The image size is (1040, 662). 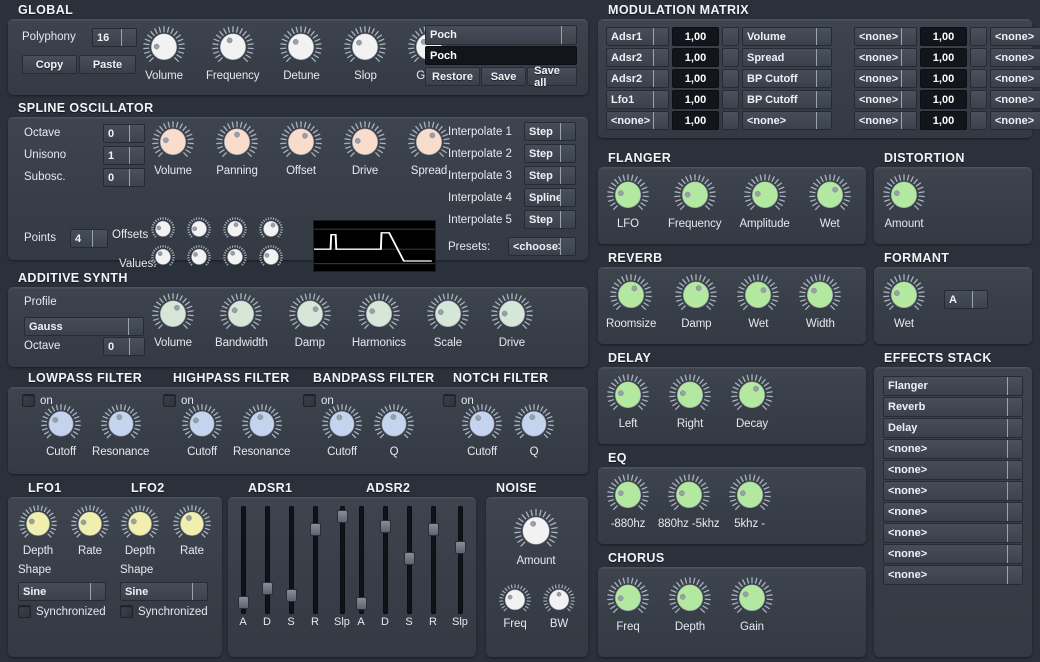 I want to click on flanger-0-knob, so click(x=628, y=195).